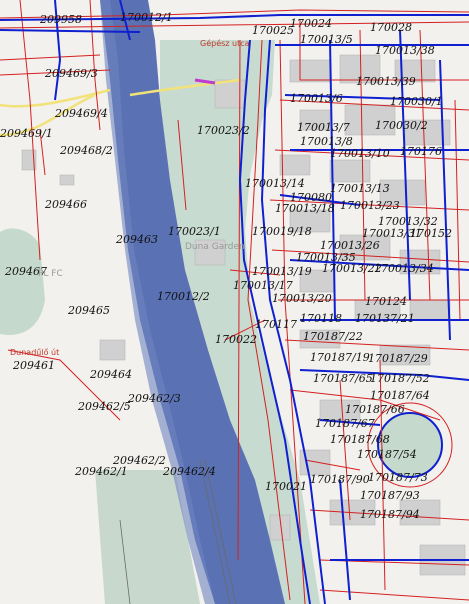 The image size is (469, 604). What do you see at coordinates (215, 247) in the screenshot?
I see `place-label-duna-garden: Duna Garden` at bounding box center [215, 247].